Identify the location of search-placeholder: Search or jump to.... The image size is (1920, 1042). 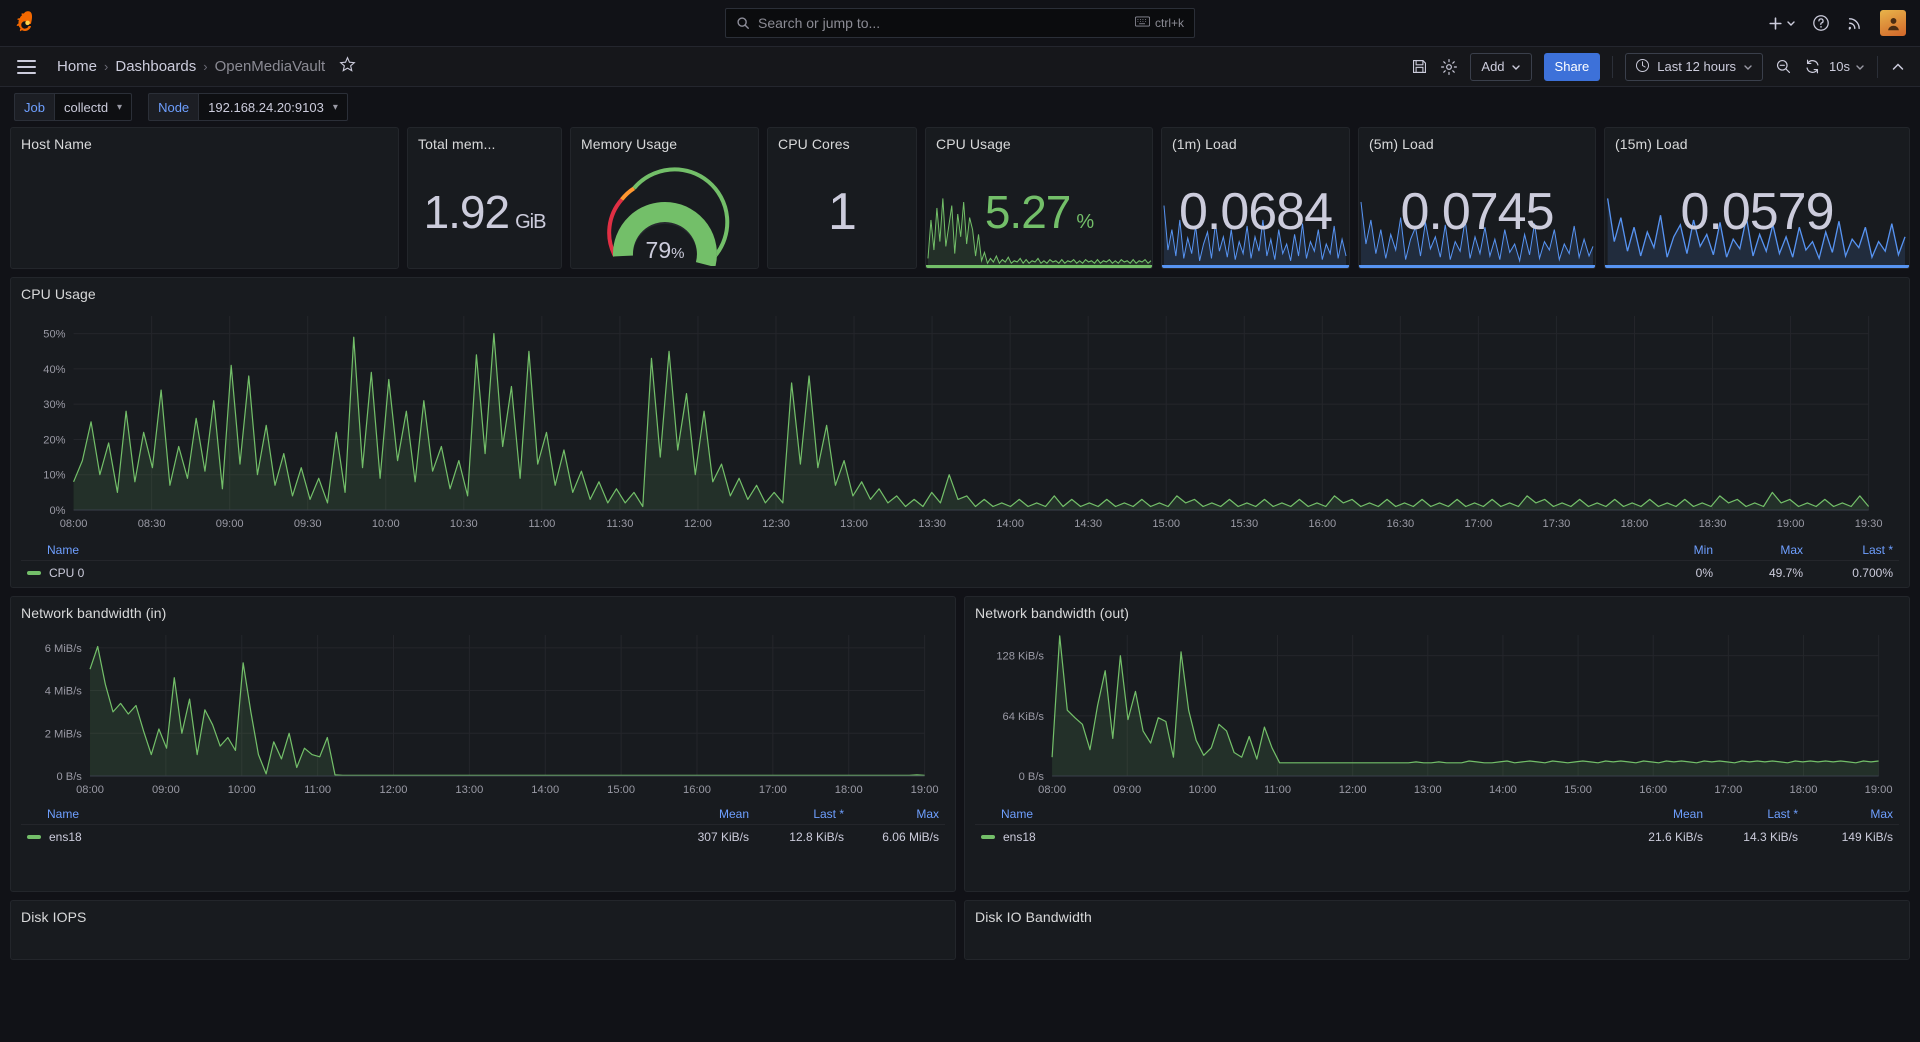
(819, 23).